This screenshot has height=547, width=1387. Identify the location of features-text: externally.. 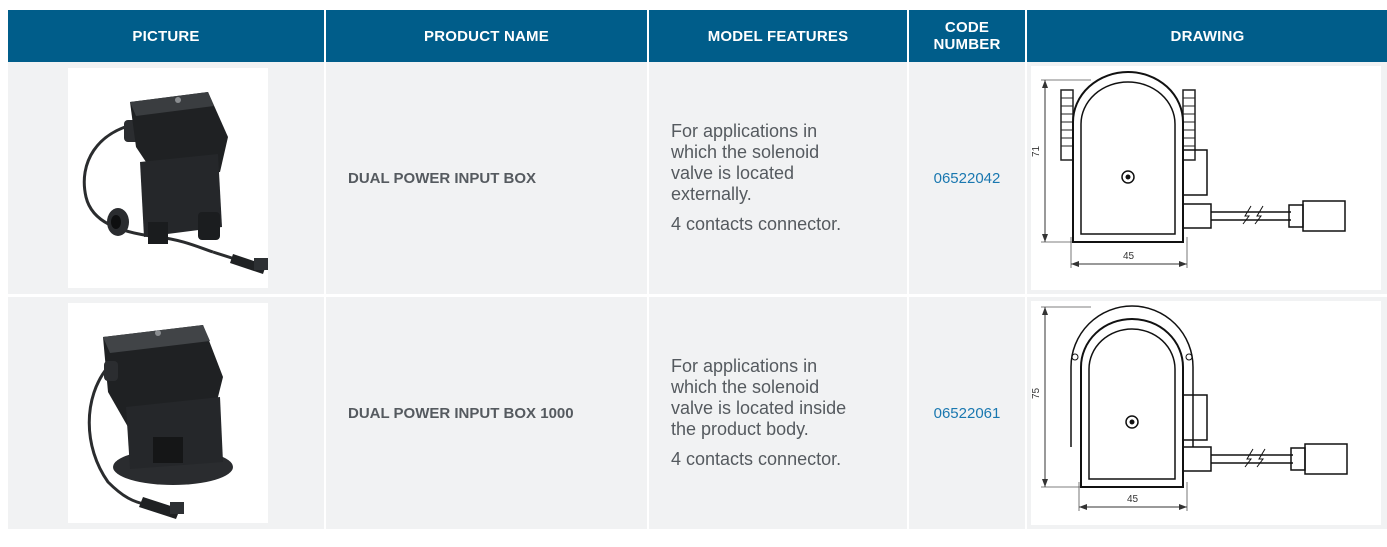
(711, 194).